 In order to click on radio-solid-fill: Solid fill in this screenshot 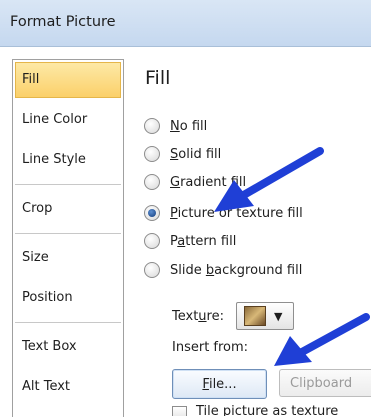, I will do `click(182, 154)`.